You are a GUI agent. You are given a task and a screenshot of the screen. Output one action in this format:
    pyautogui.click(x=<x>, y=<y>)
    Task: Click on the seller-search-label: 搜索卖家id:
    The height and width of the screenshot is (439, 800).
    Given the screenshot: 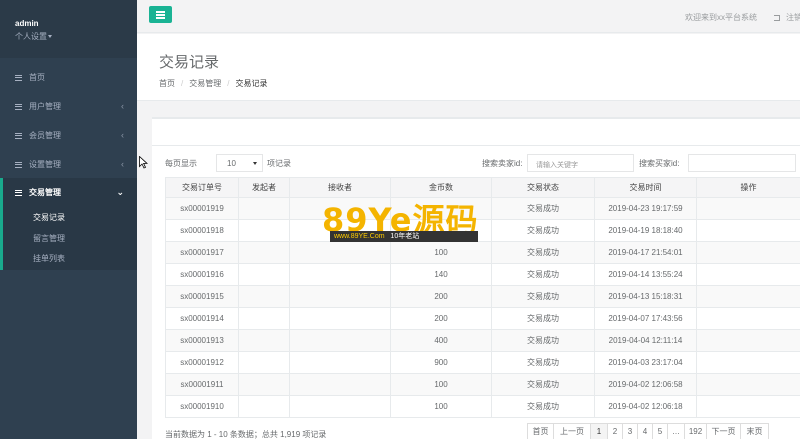 What is the action you would take?
    pyautogui.click(x=502, y=163)
    